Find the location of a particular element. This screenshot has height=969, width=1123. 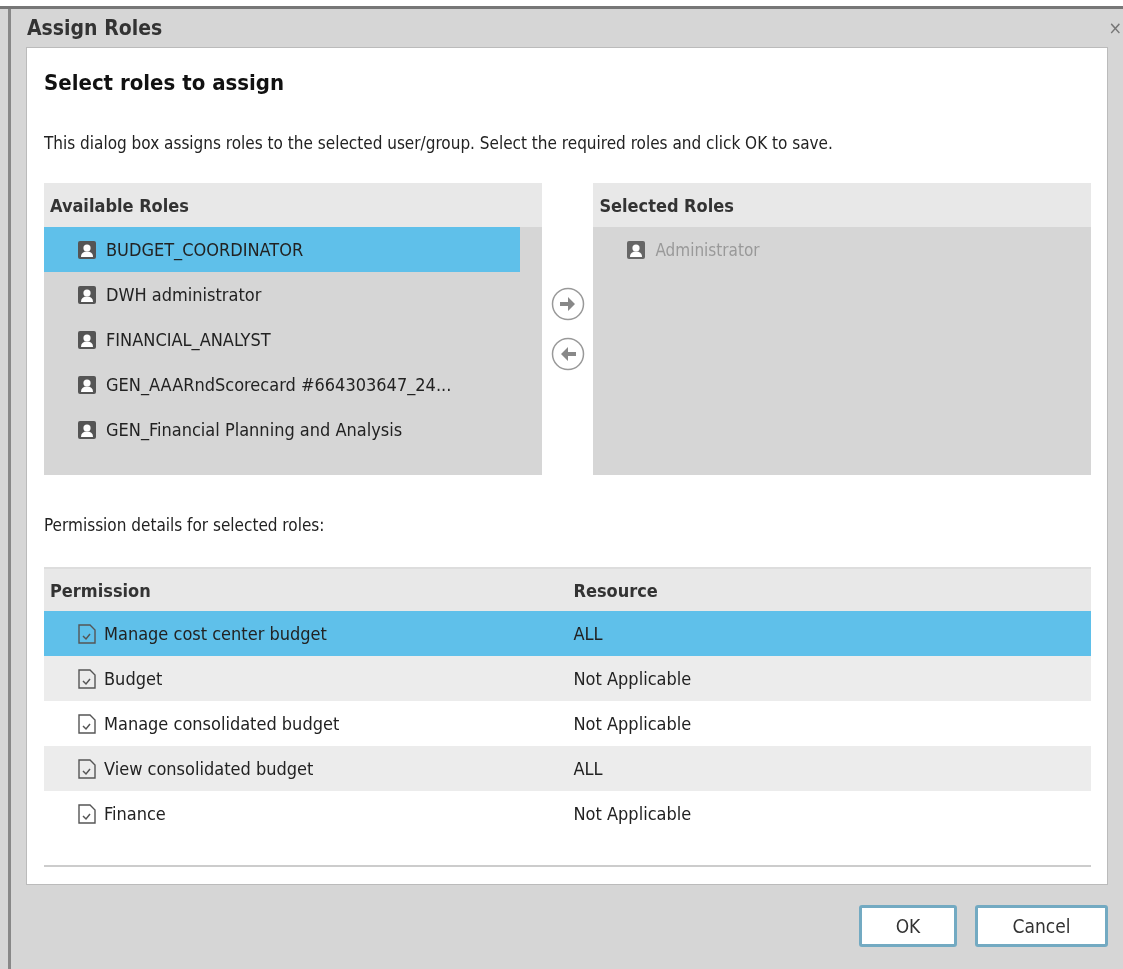

column-header: Permission is located at coordinates (306, 589).